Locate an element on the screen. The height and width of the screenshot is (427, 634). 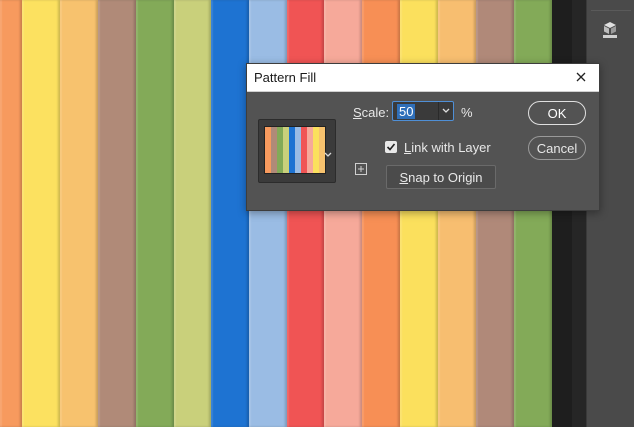
ok-button: OK is located at coordinates (557, 113).